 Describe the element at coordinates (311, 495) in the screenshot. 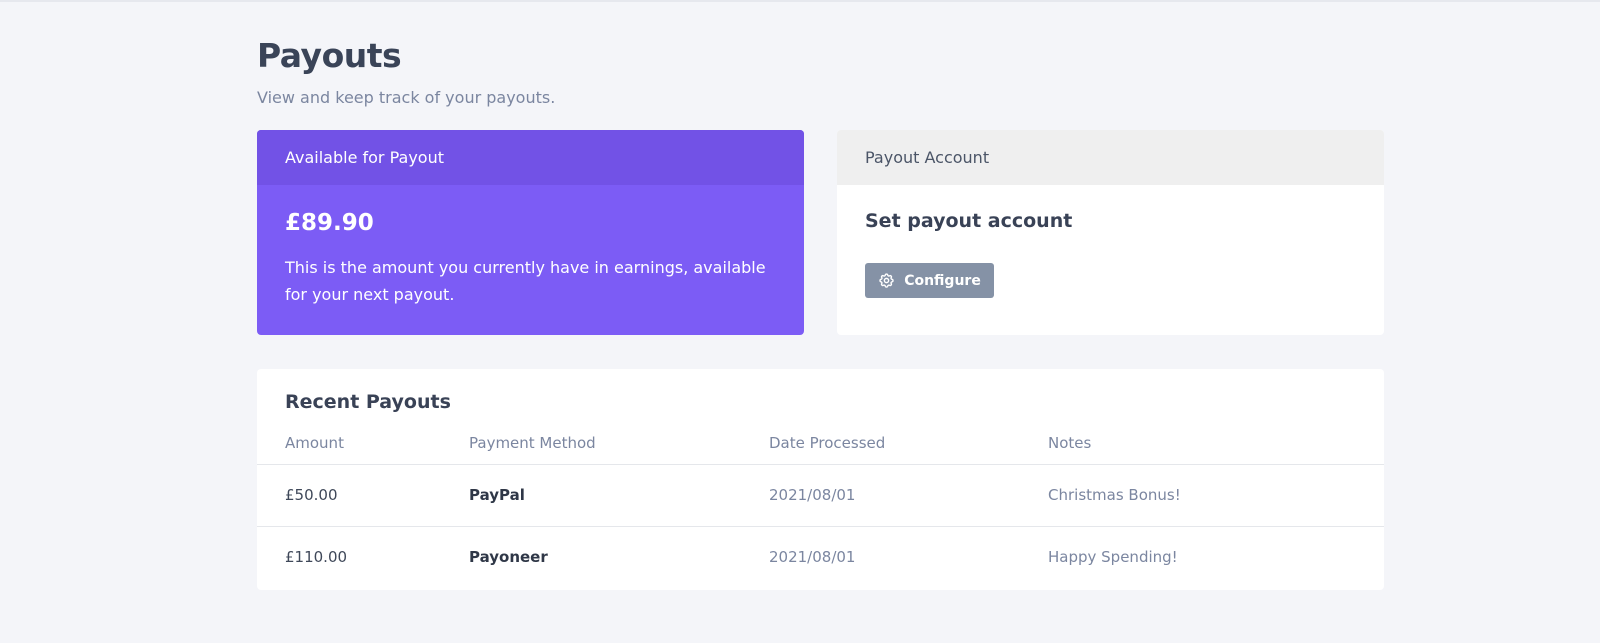

I see `row-amount: £50.00` at that location.